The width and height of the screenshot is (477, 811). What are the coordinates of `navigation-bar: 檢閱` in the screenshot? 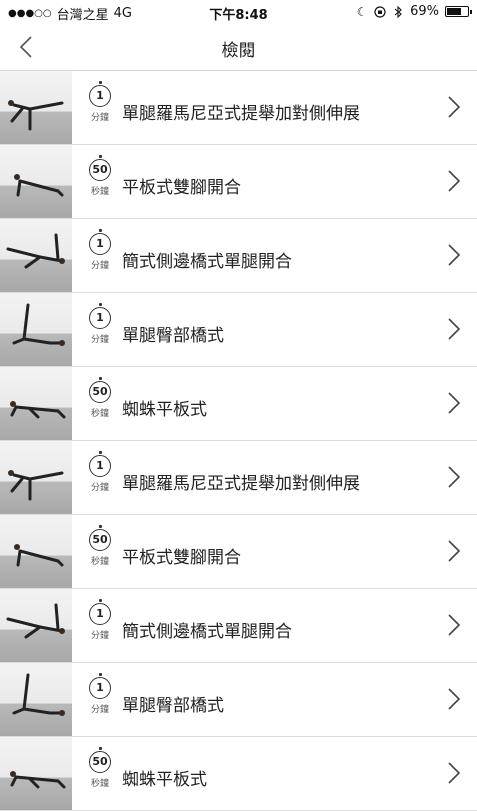 It's located at (238, 47).